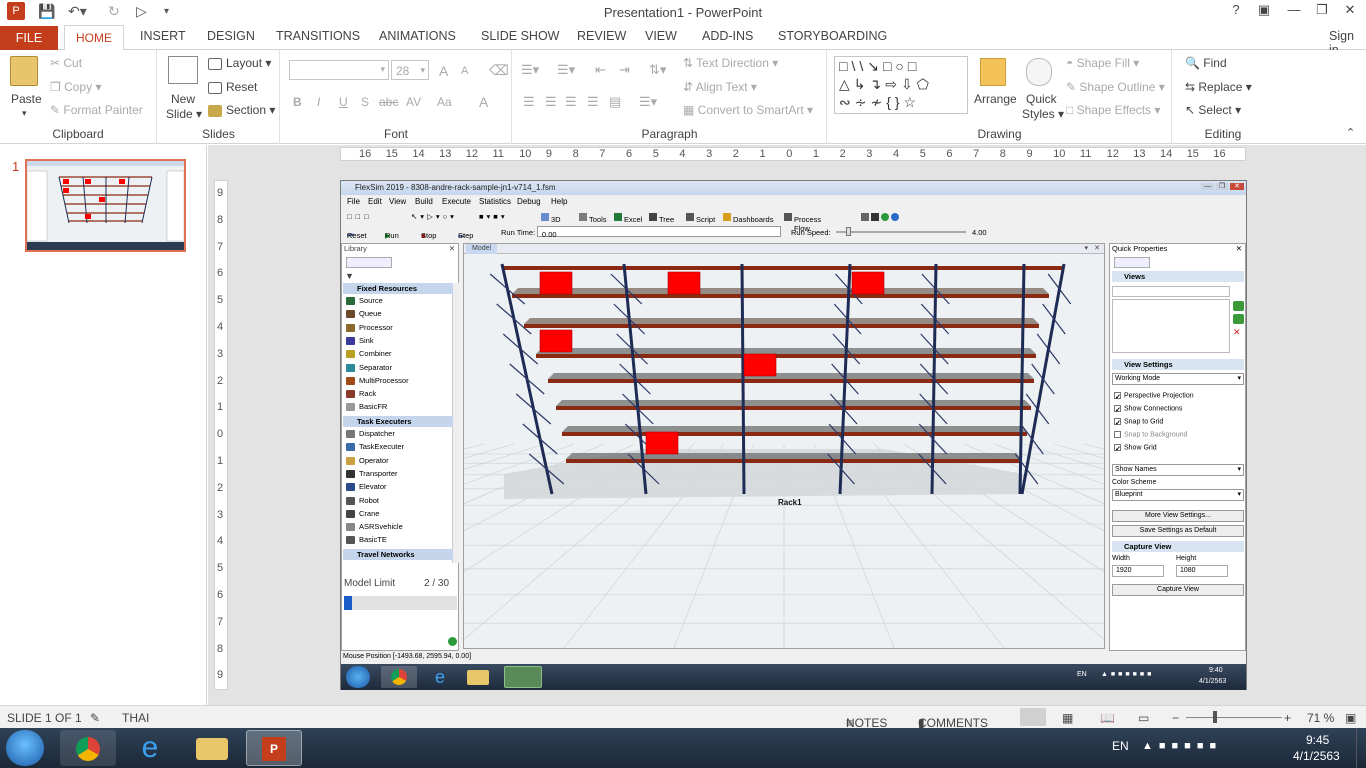  What do you see at coordinates (1135, 448) in the screenshot?
I see `fs-show-grid-checkbox: ✓ Show Grid` at bounding box center [1135, 448].